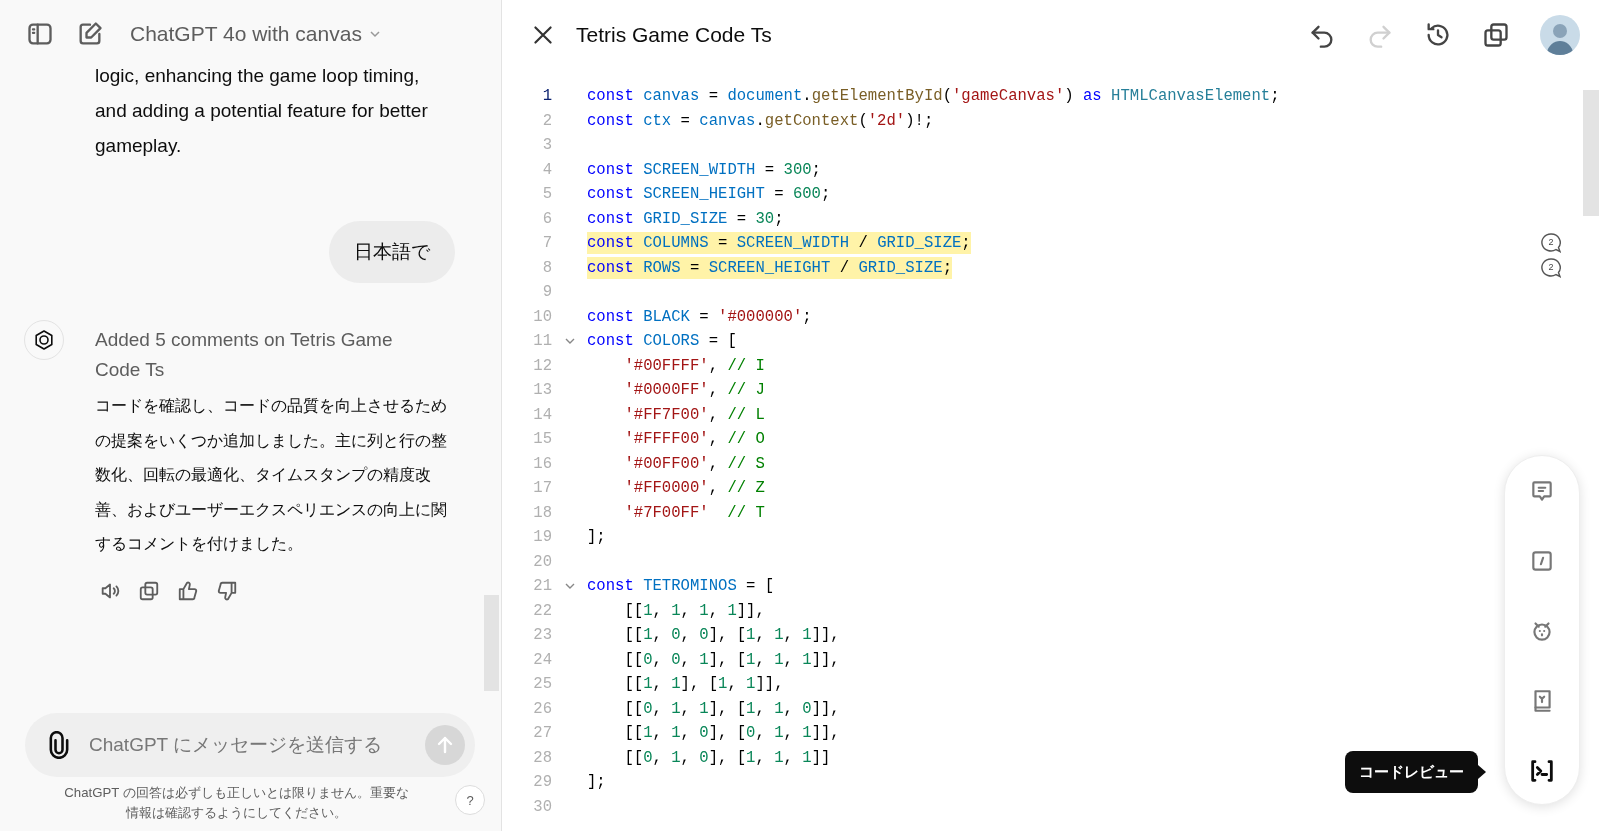 This screenshot has width=1600, height=831. I want to click on line-number: 19, so click(542, 537).